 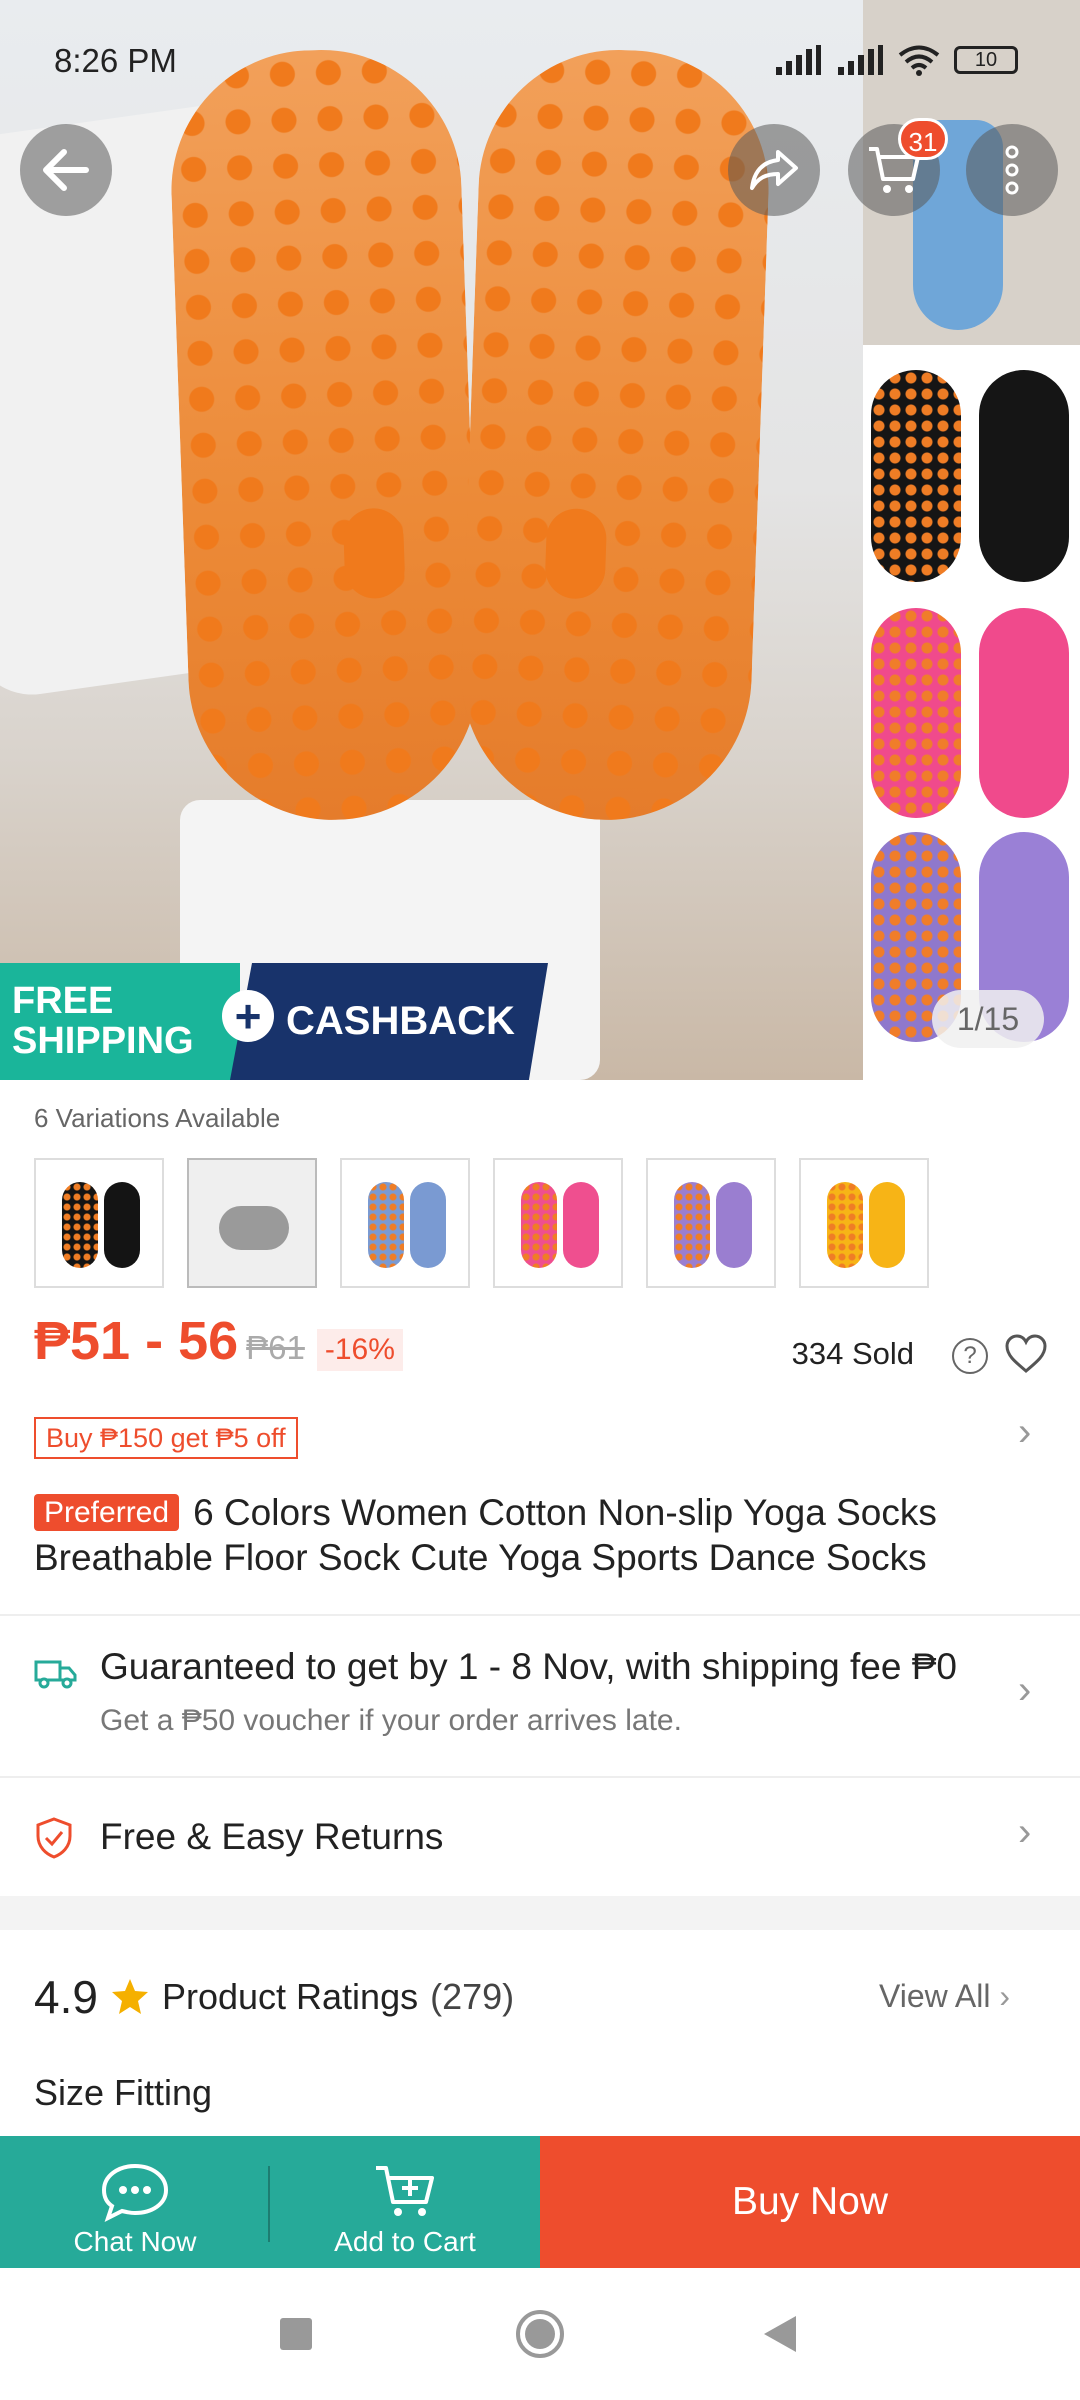 I want to click on star-icon, so click(x=129, y=1996).